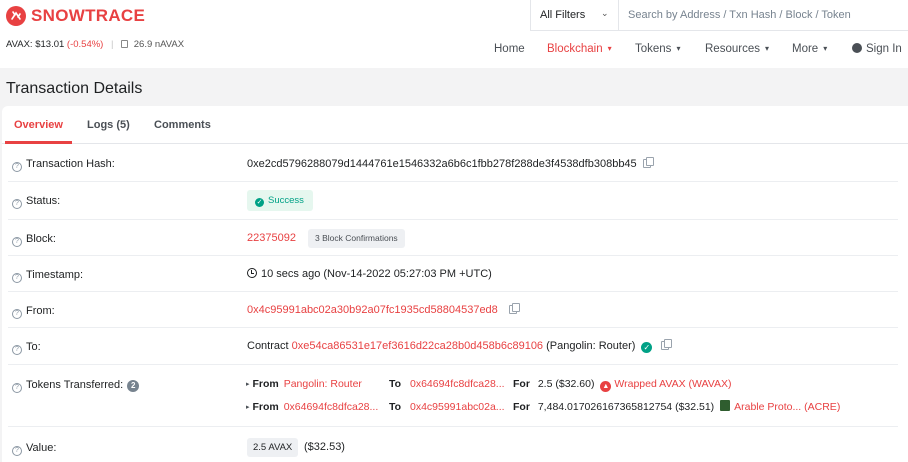 The width and height of the screenshot is (908, 462). I want to click on tab-comments: Comments, so click(182, 125).